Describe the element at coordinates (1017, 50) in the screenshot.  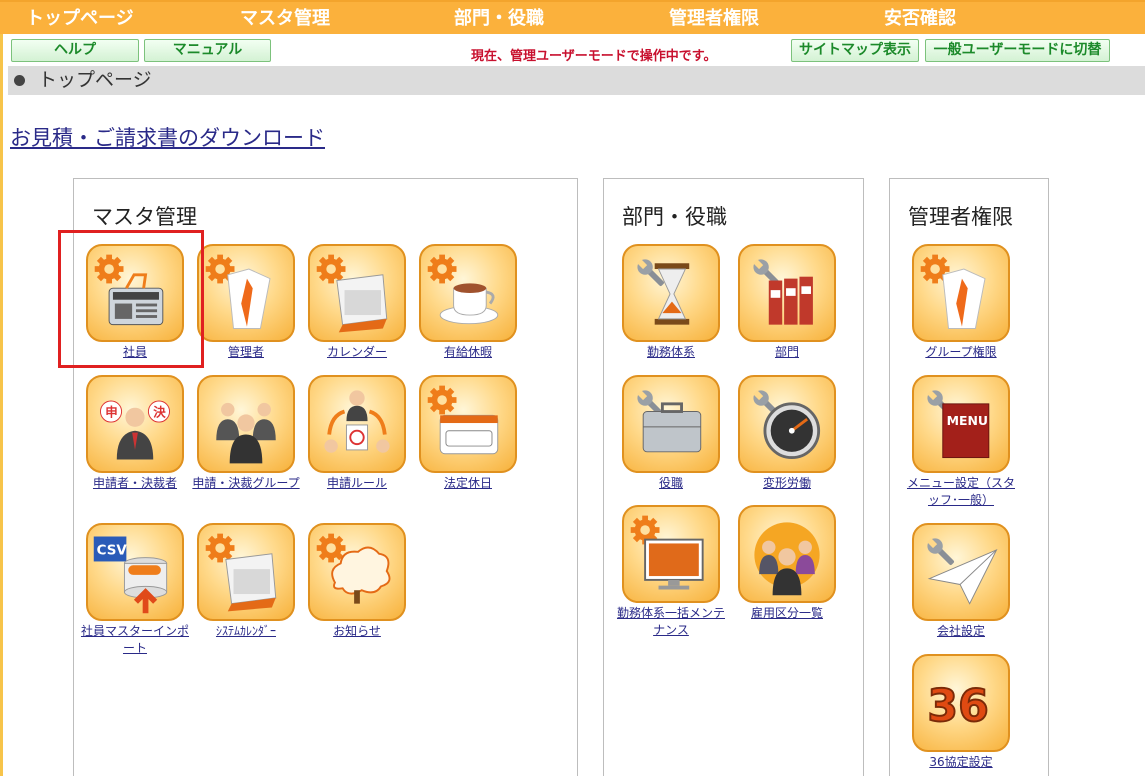
I see `switch-user-mode-button: 一般ユーザーモードに切替` at that location.